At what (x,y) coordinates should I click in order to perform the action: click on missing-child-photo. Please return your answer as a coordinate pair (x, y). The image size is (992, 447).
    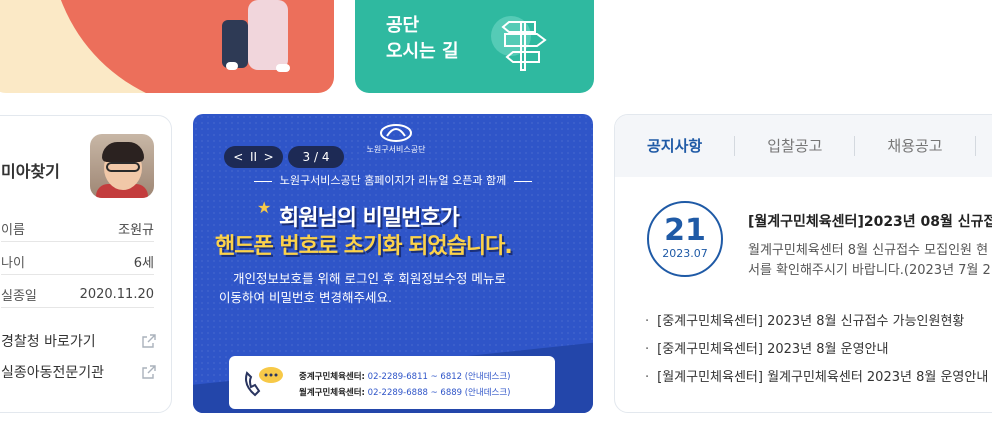
    Looking at the image, I should click on (122, 166).